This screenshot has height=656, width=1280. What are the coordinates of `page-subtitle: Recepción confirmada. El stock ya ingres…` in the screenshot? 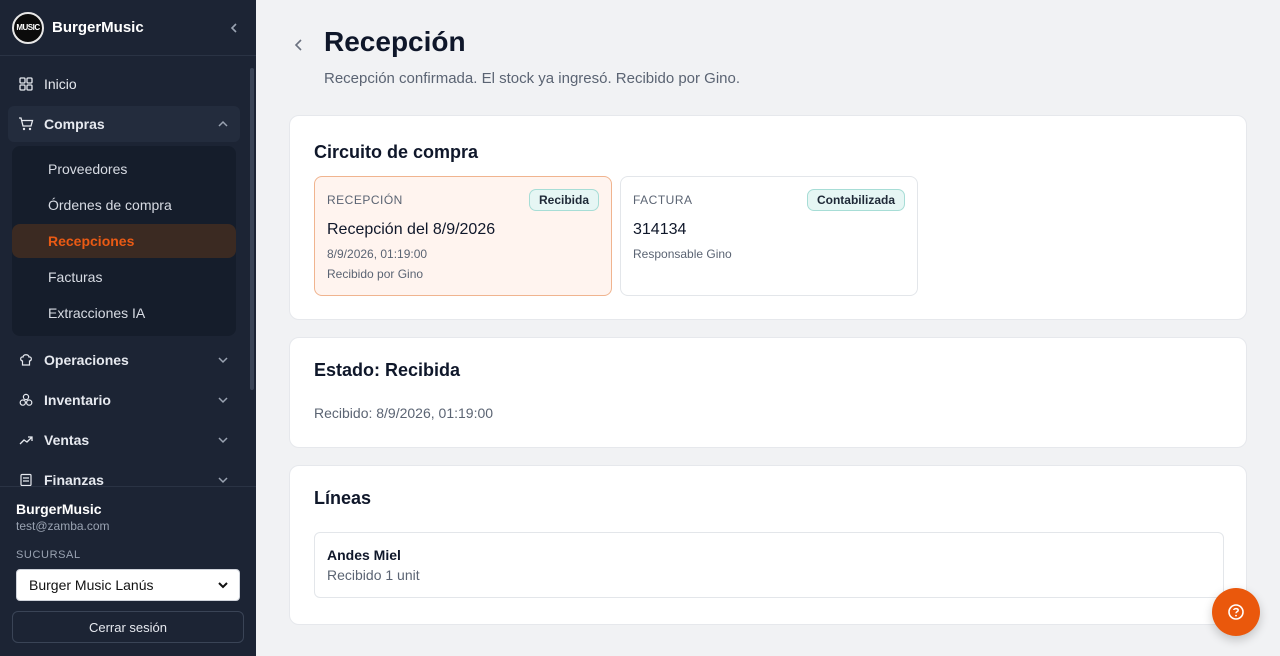 It's located at (532, 78).